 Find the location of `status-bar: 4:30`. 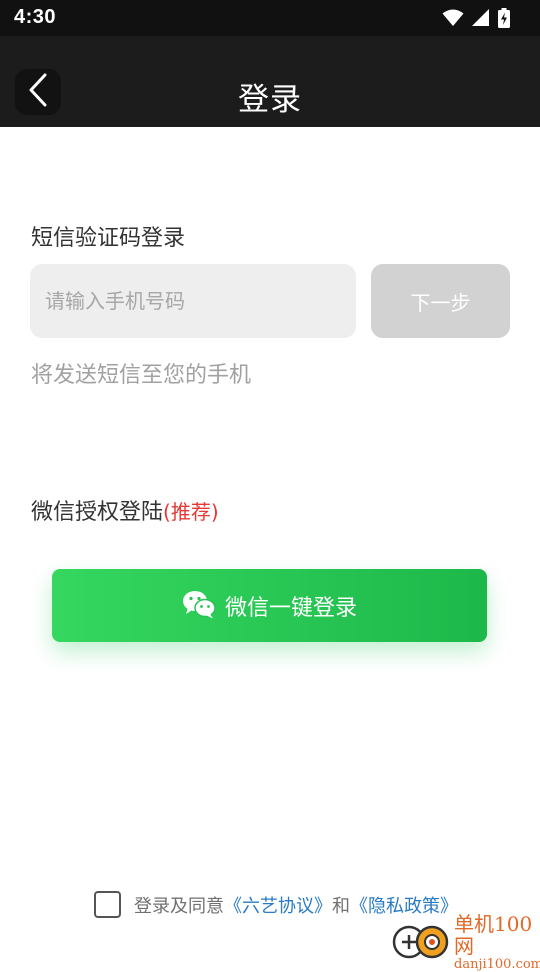

status-bar: 4:30 is located at coordinates (270, 18).